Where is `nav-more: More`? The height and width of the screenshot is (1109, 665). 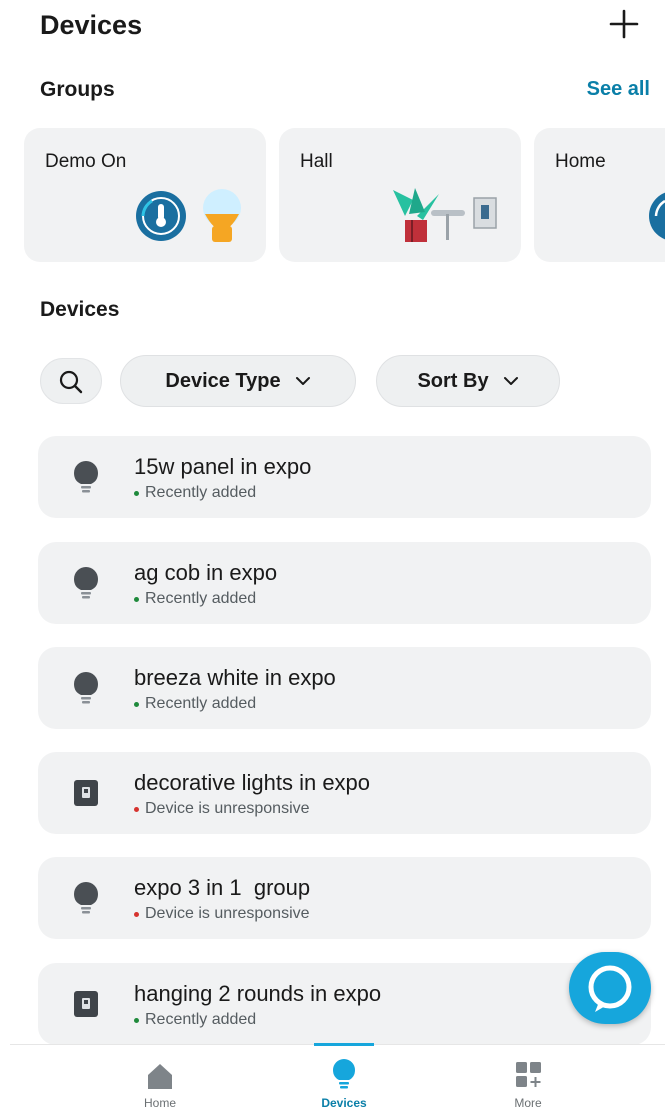 nav-more: More is located at coordinates (528, 1077).